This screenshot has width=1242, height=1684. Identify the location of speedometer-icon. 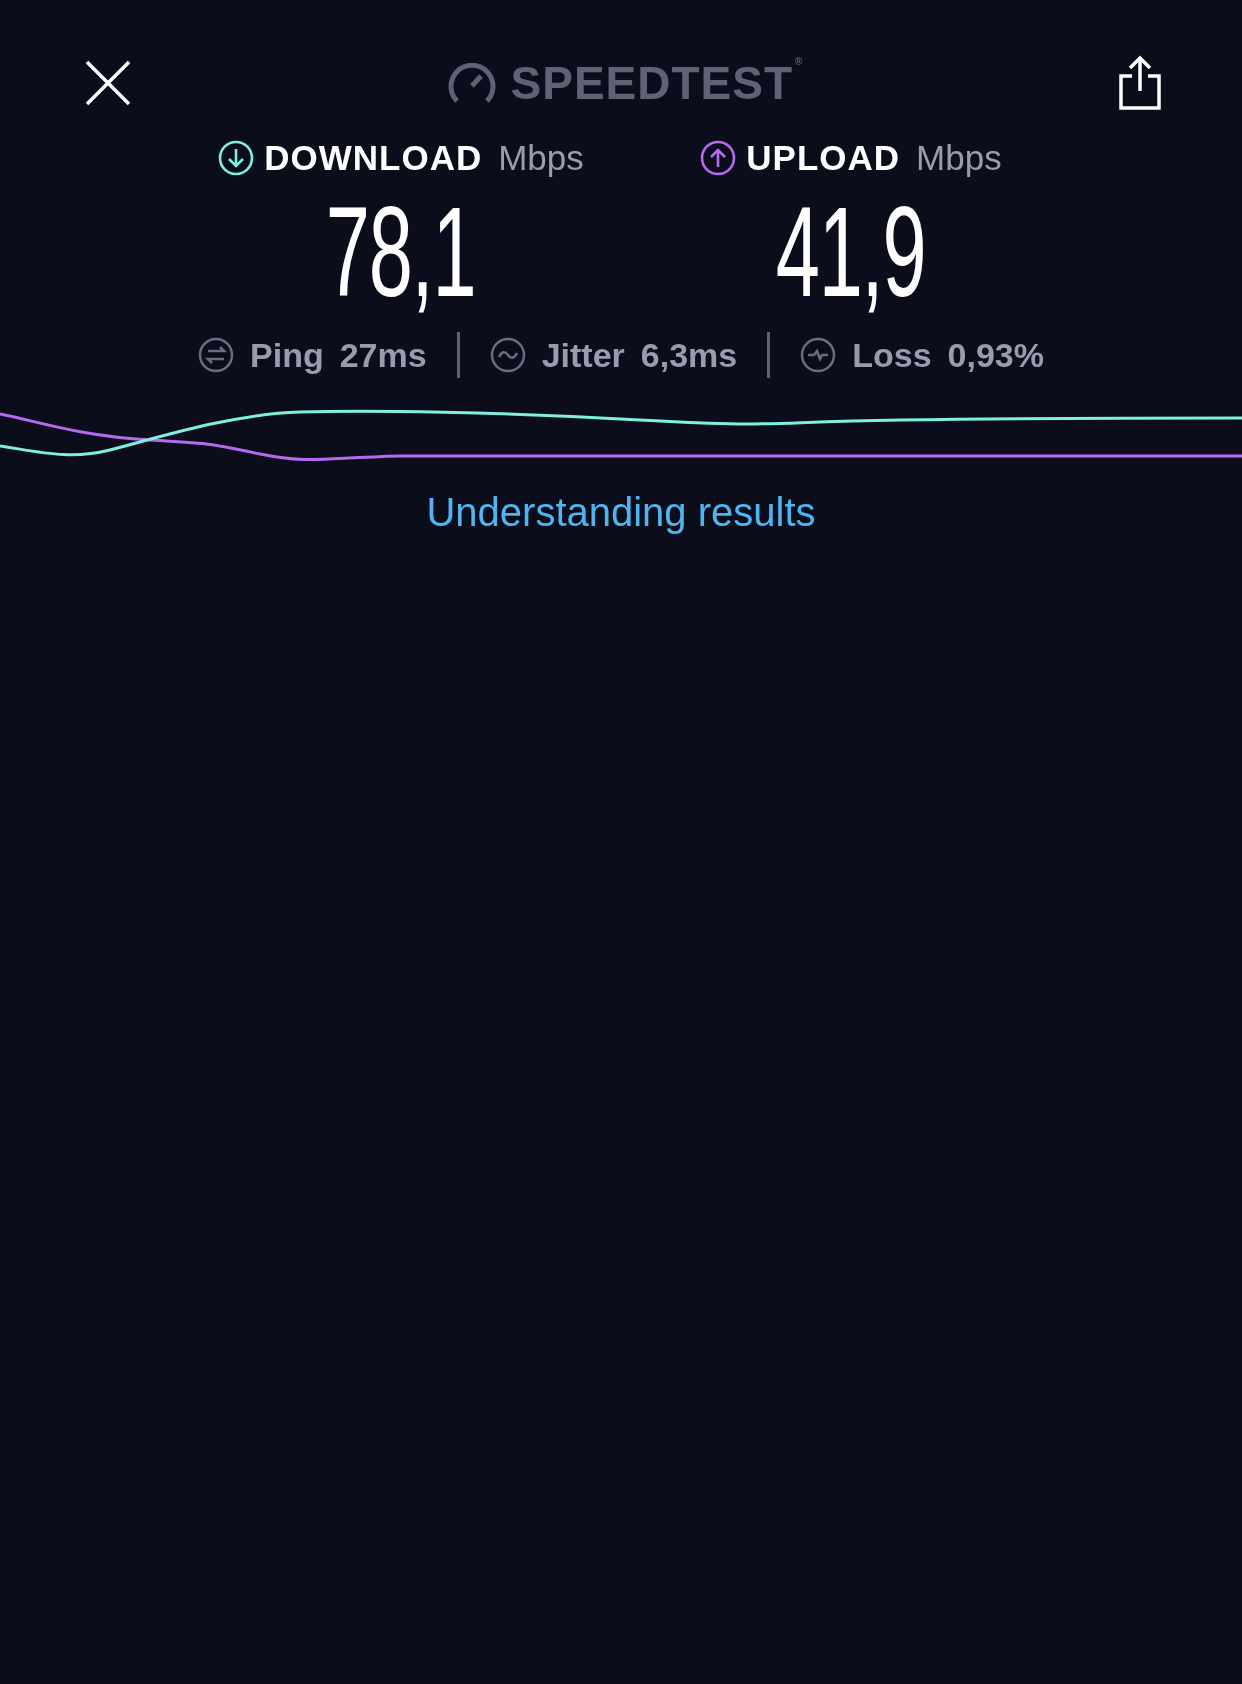
(471, 83).